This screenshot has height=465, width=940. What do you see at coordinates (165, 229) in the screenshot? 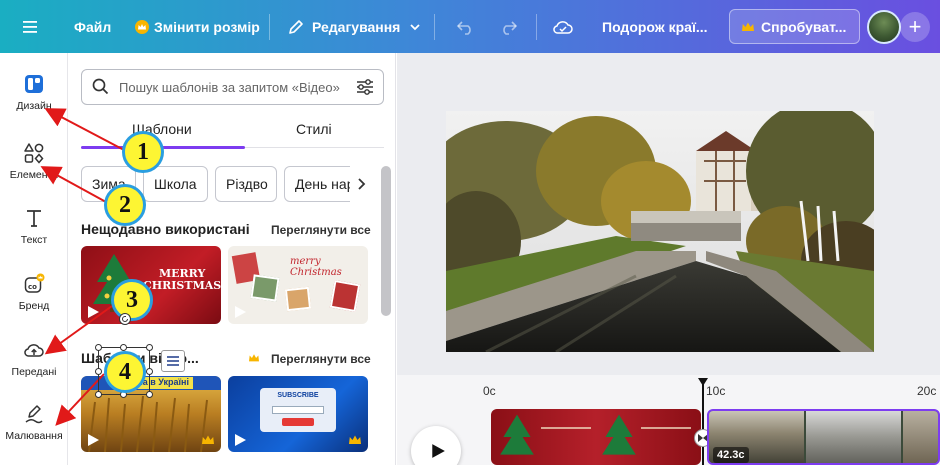
I see `recent-section-title: Нещодавно використані` at bounding box center [165, 229].